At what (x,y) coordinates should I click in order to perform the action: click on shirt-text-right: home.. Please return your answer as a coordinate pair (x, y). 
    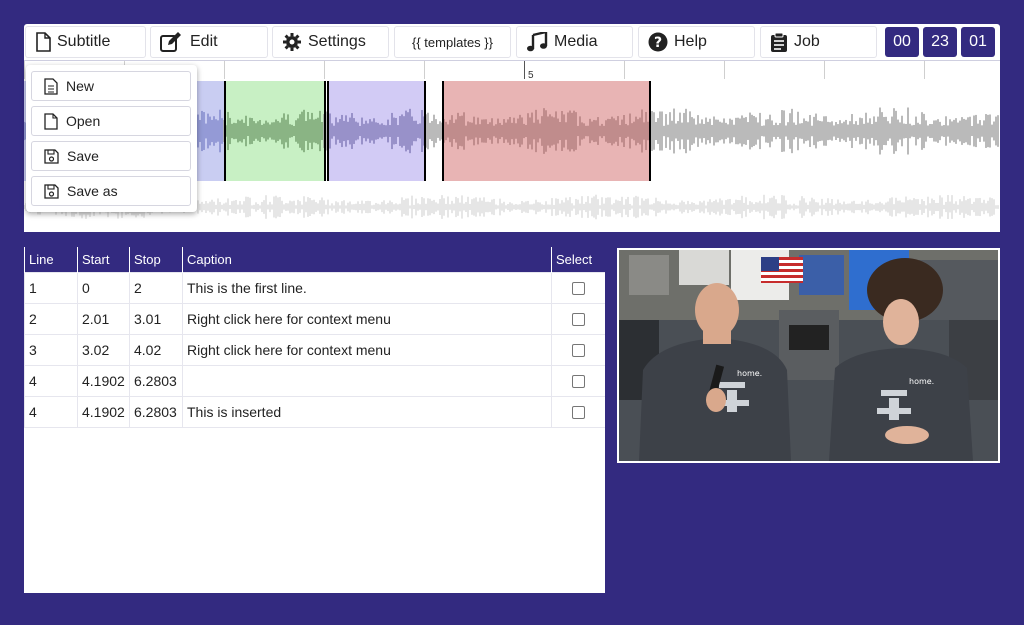
    Looking at the image, I should click on (921, 381).